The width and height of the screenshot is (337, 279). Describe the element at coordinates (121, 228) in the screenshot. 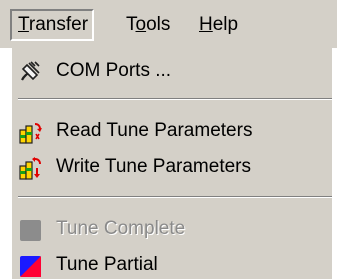

I see `menu-item-tune-complete-label: Tune Complete` at that location.